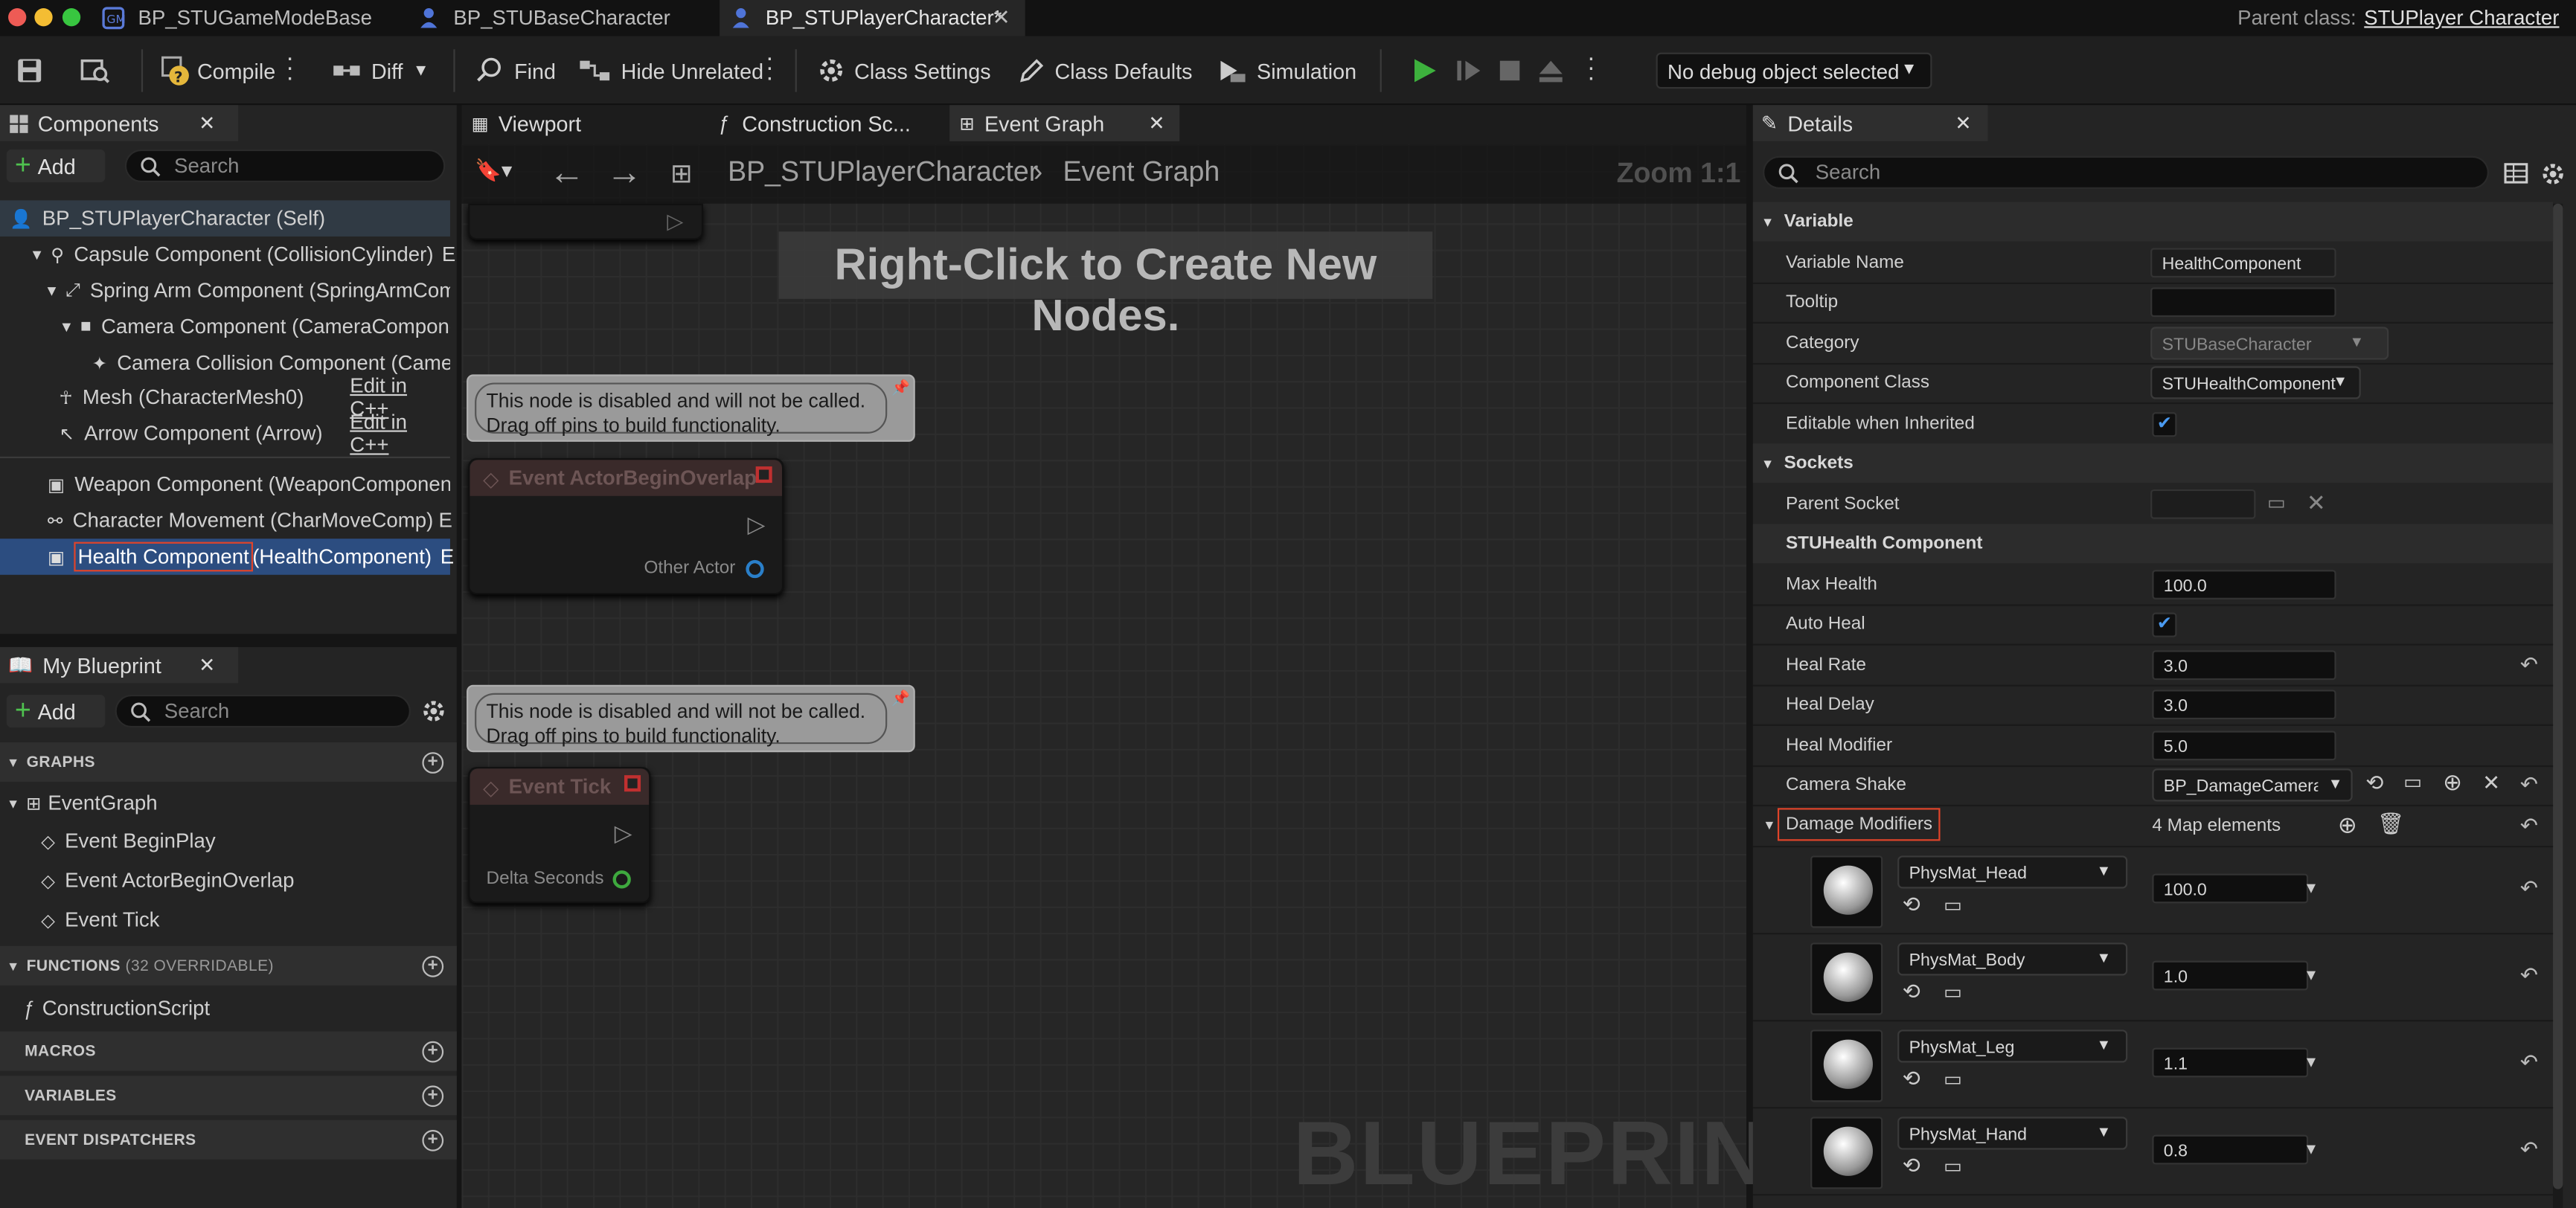 Image resolution: width=2576 pixels, height=1208 pixels. I want to click on components-search-input: Search, so click(285, 166).